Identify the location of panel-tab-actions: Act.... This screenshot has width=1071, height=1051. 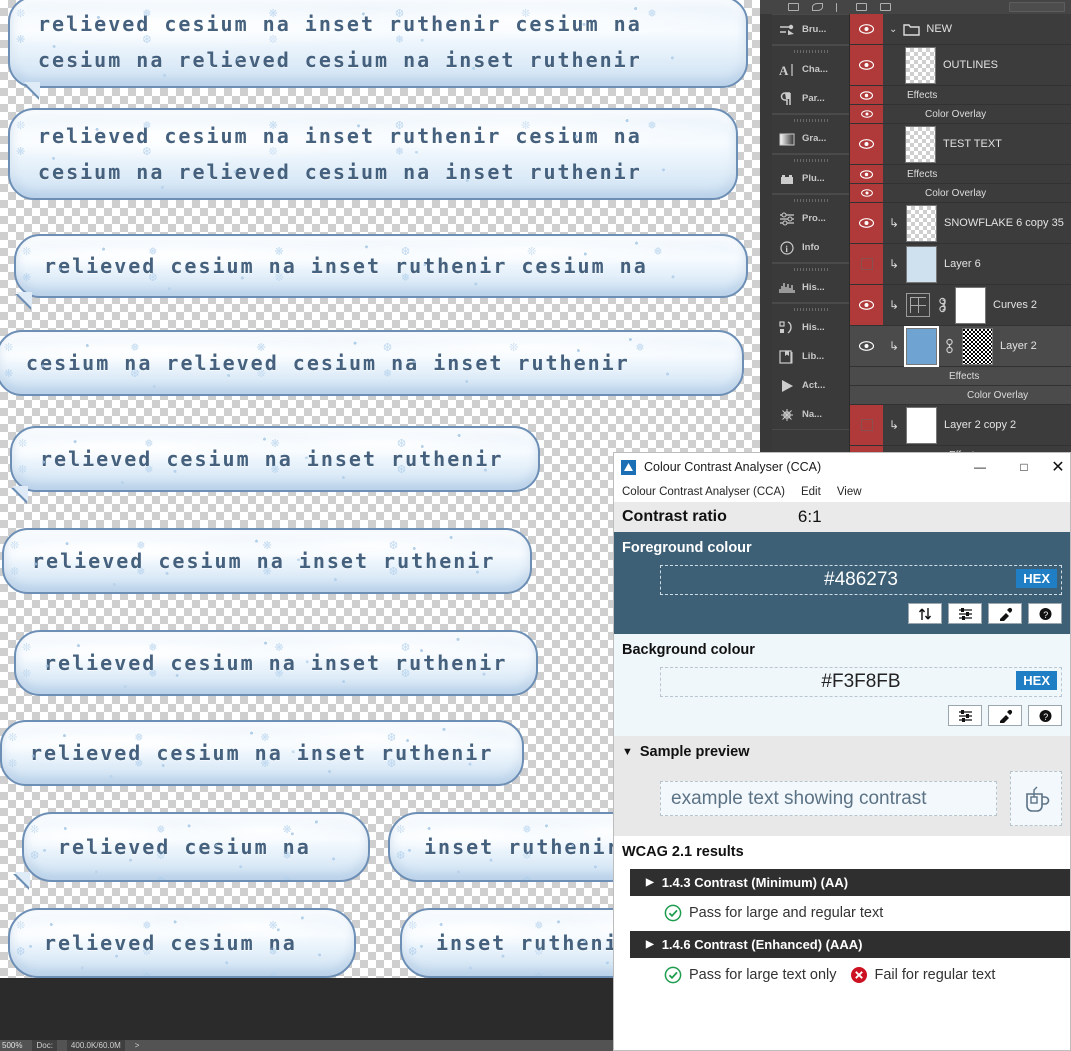
(810, 385).